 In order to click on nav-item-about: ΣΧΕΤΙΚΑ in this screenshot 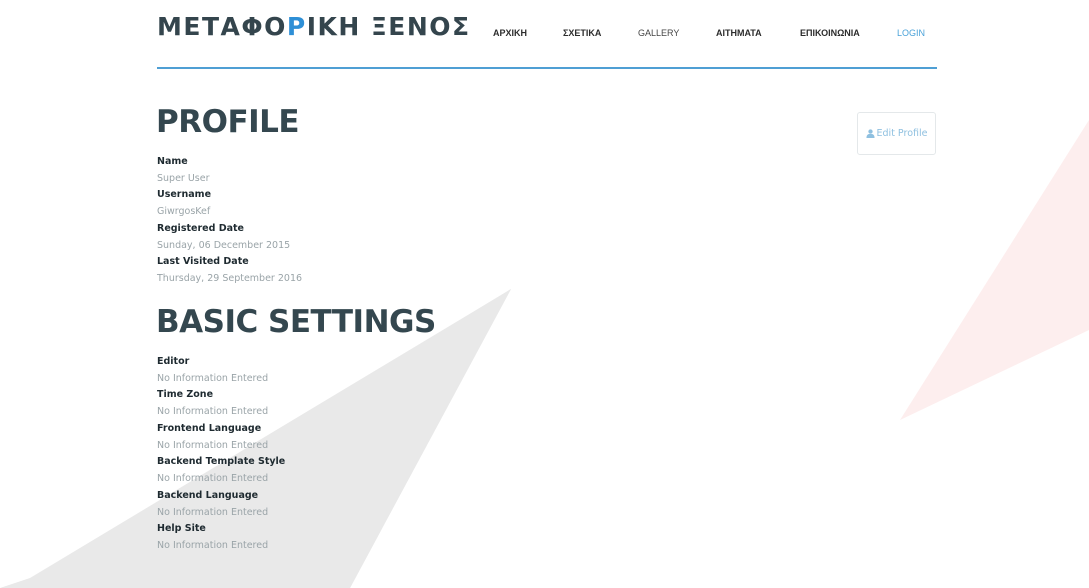, I will do `click(582, 33)`.